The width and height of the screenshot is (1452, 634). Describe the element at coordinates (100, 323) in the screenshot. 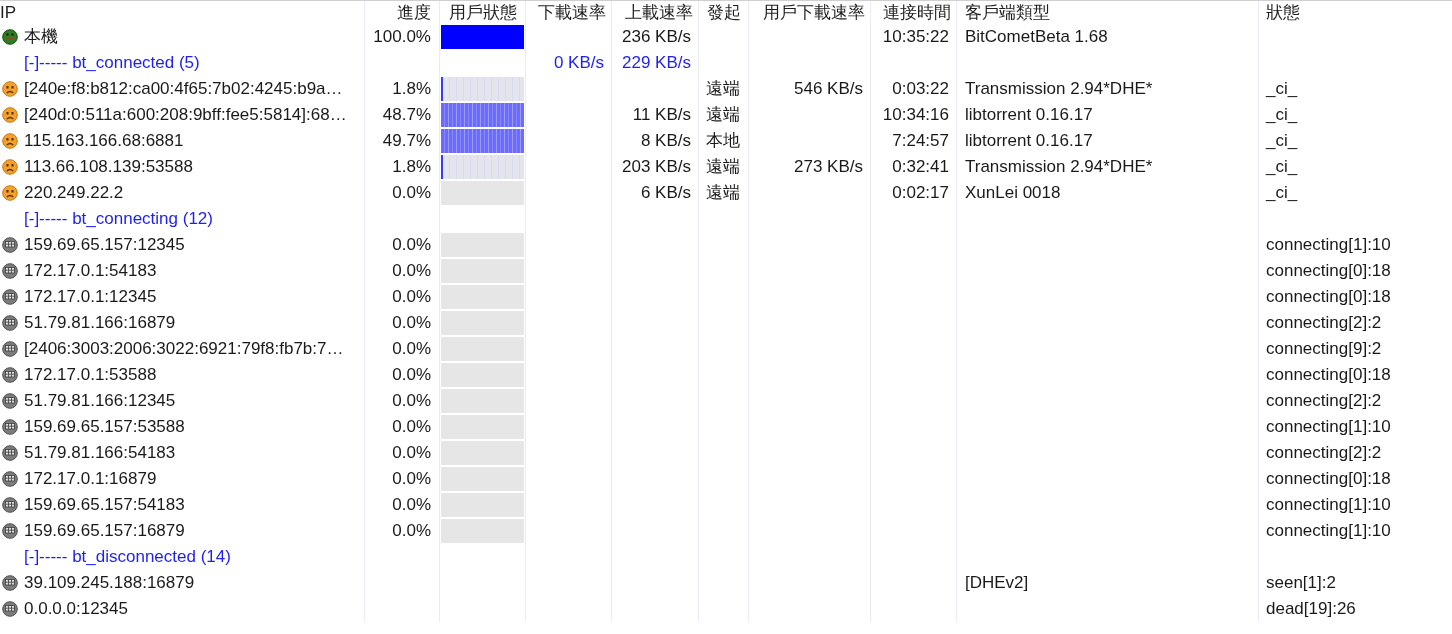

I see `peer-address: 51.79.81.166:16879` at that location.